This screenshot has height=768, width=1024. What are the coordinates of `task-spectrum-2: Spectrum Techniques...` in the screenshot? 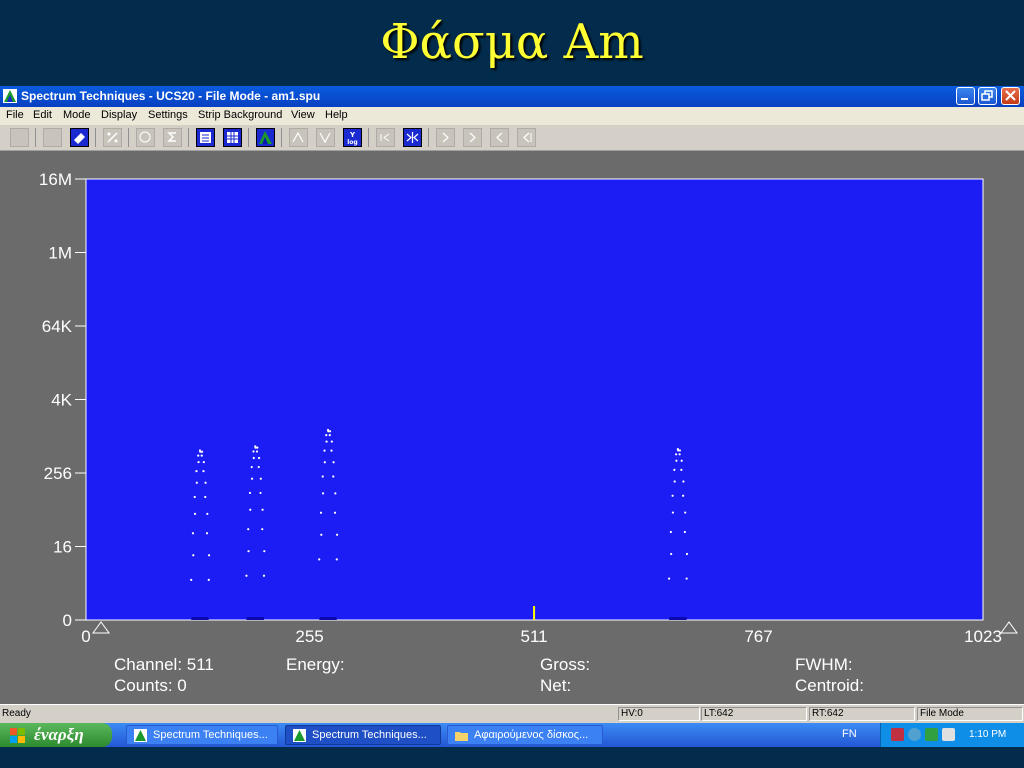 It's located at (363, 735).